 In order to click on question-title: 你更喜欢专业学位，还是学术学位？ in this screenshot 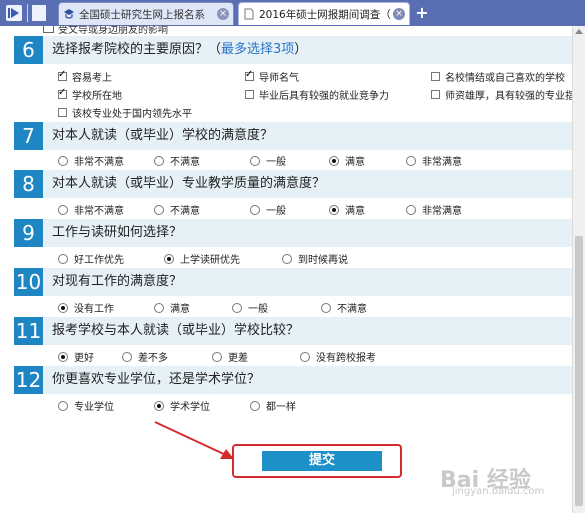, I will do `click(156, 379)`.